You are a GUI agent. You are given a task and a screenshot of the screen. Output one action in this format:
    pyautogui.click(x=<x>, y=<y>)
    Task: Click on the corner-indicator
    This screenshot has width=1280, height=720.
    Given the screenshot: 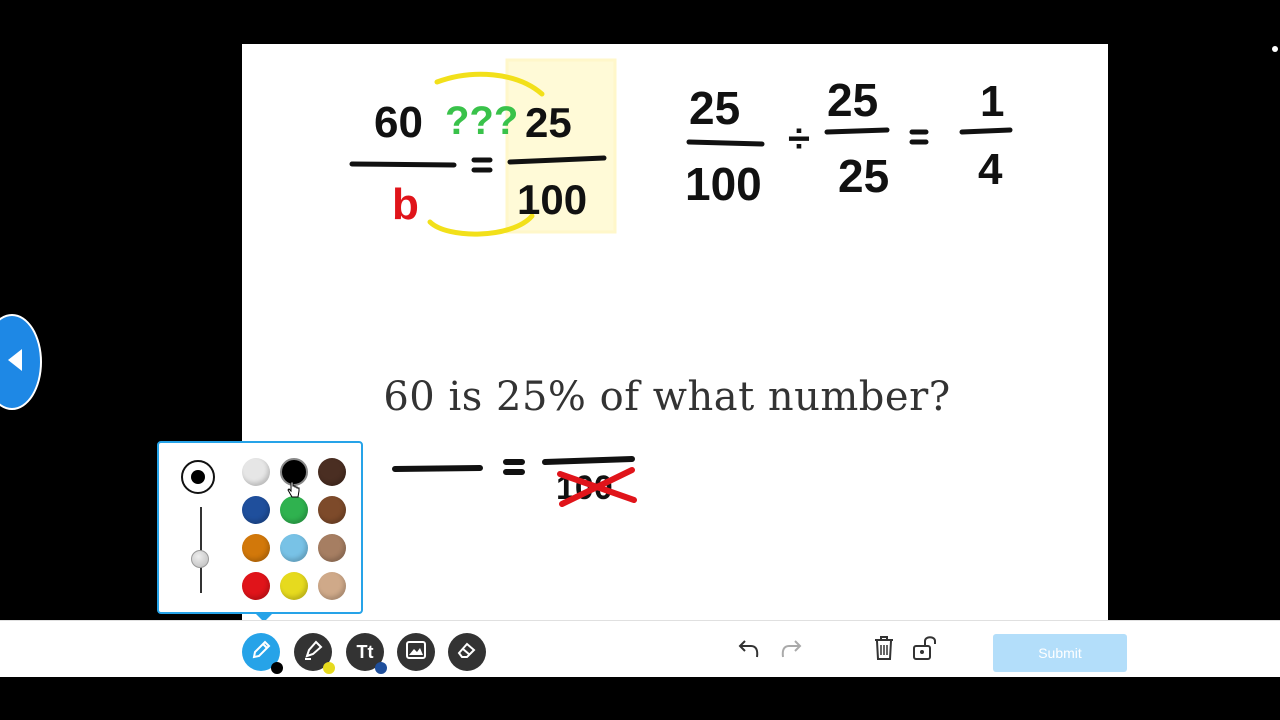 What is the action you would take?
    pyautogui.click(x=1275, y=49)
    